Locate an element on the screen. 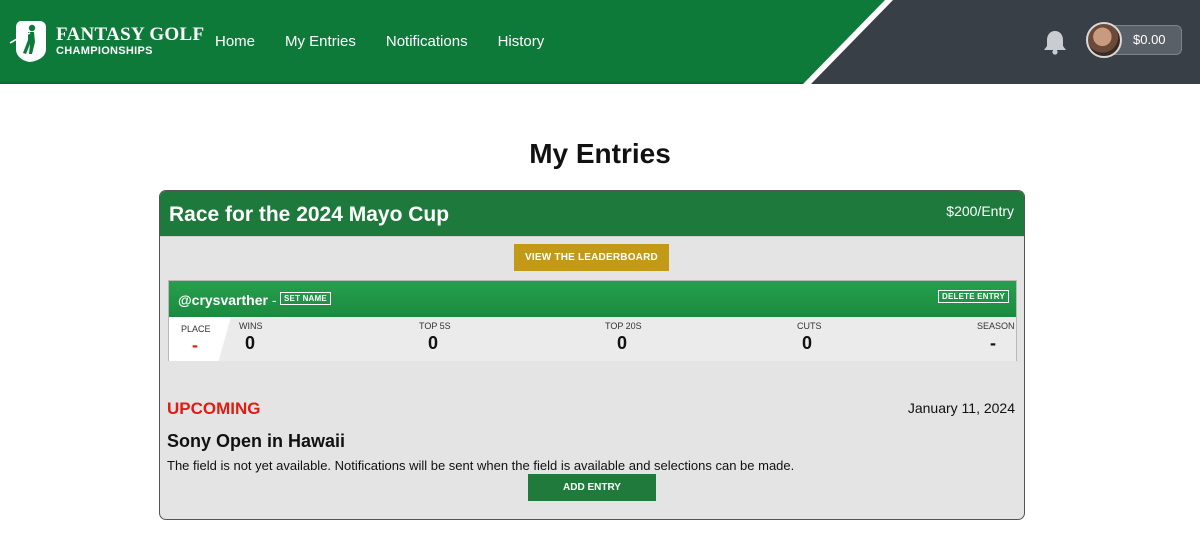 Image resolution: width=1200 pixels, height=534 pixels. stat-label-season: SEASON is located at coordinates (996, 326).